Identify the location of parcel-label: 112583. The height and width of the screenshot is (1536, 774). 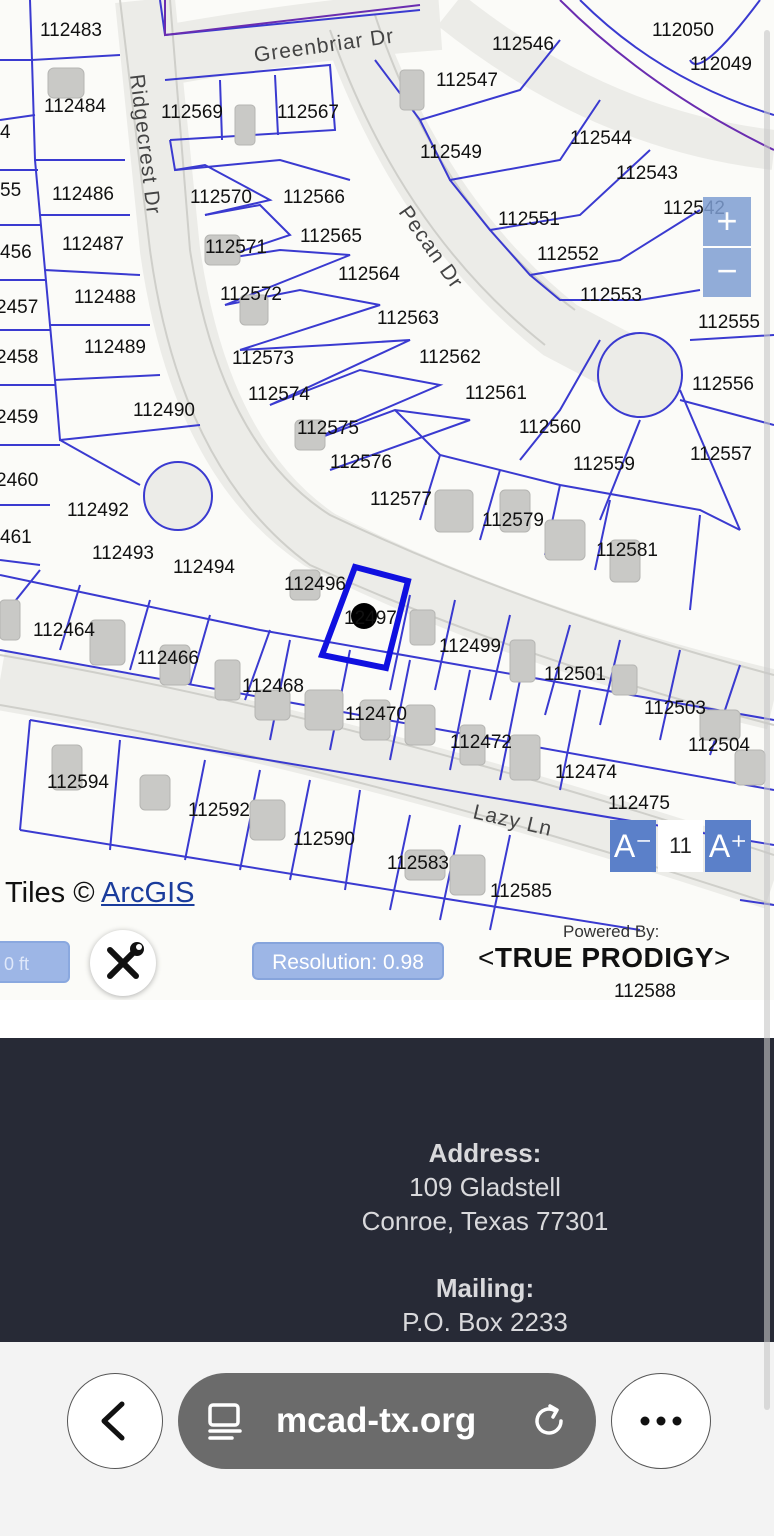
(418, 863).